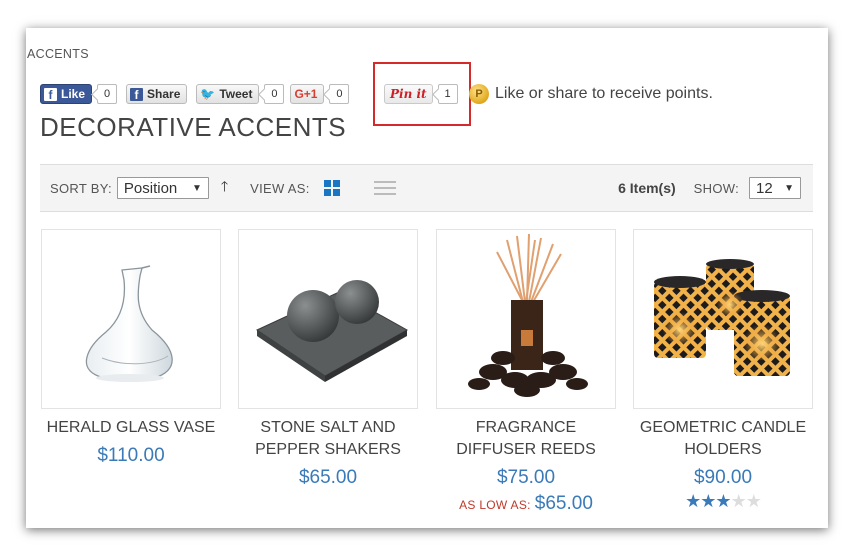  I want to click on sort-by-label: SORT BY:, so click(81, 188).